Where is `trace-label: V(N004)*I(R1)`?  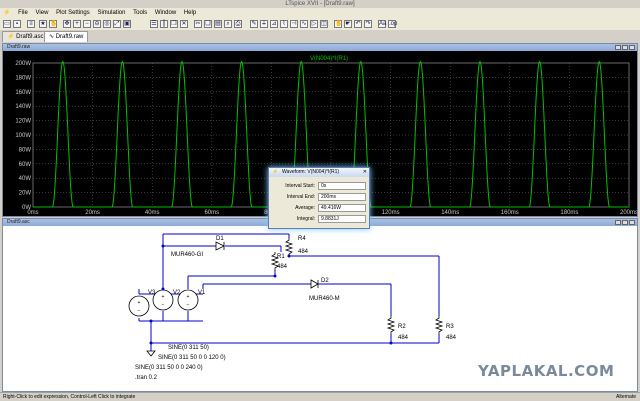
trace-label: V(N004)*I(R1) is located at coordinates (329, 59).